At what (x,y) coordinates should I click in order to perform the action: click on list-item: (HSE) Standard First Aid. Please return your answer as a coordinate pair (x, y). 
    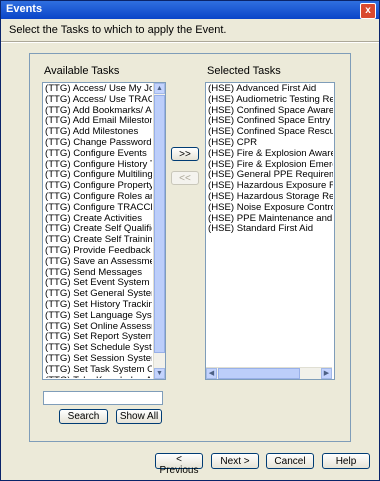
    Looking at the image, I should click on (270, 229).